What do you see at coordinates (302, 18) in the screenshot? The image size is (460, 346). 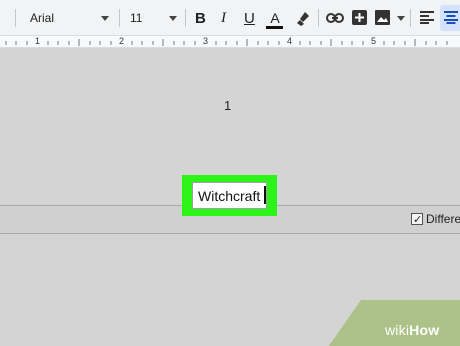 I see `highlighter-icon` at bounding box center [302, 18].